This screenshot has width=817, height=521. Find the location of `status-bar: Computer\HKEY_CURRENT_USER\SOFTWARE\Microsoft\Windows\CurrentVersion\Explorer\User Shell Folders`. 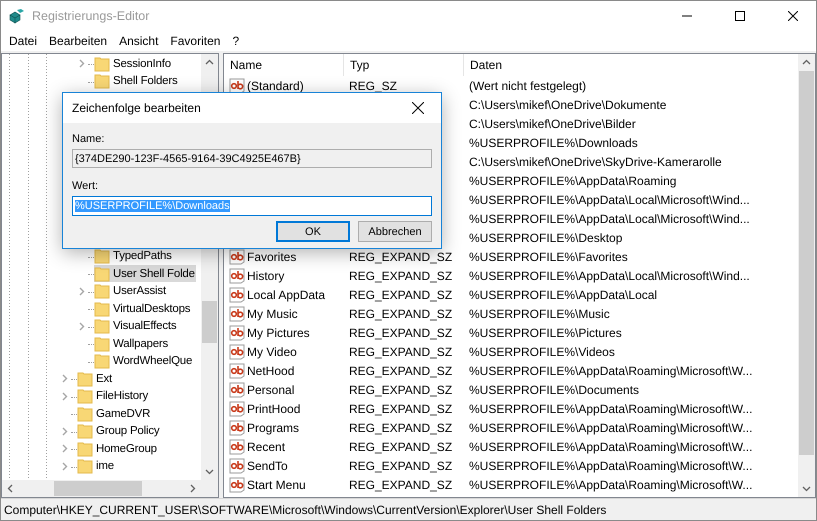

status-bar: Computer\HKEY_CURRENT_USER\SOFTWARE\Microsoft\Windows\CurrentVersion\Explorer\User Shell Folders is located at coordinates (408, 509).